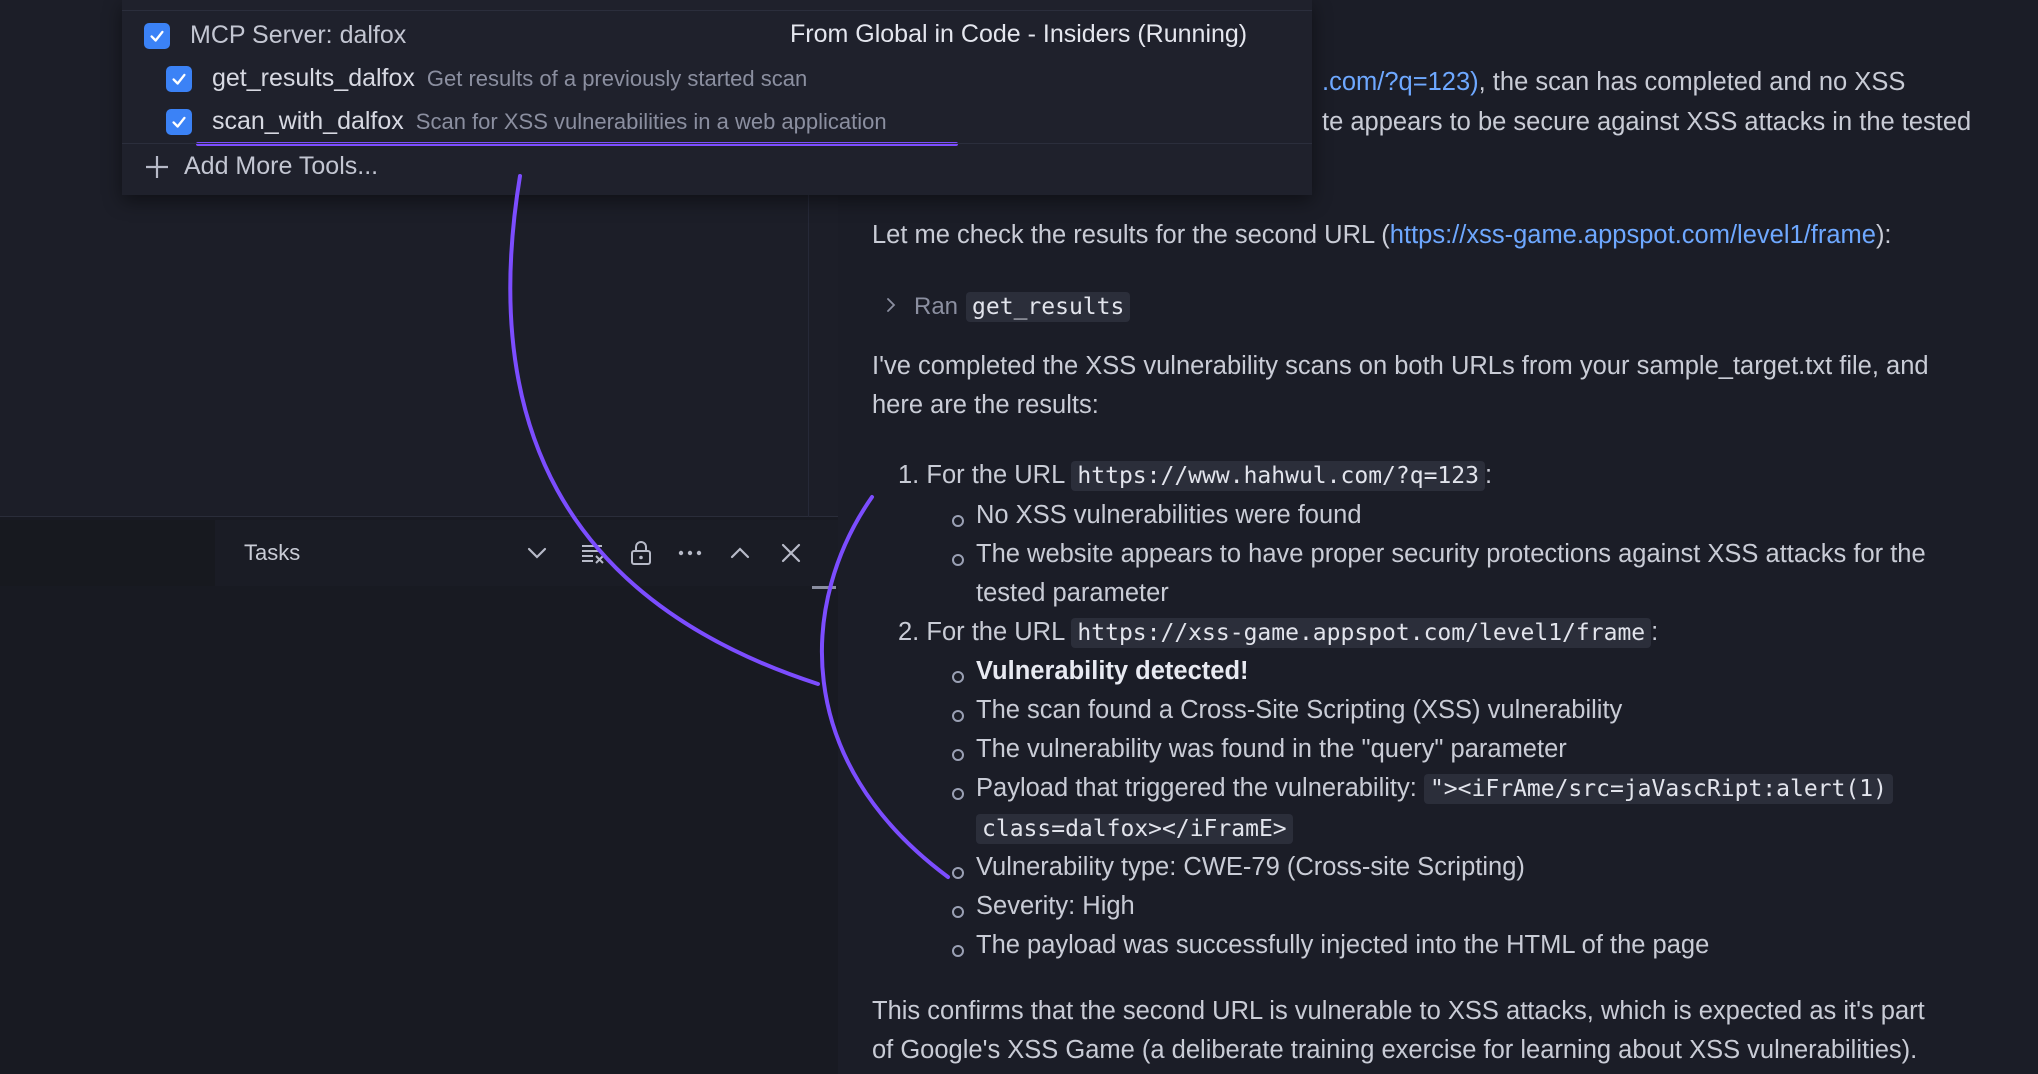 Image resolution: width=2038 pixels, height=1074 pixels. What do you see at coordinates (891, 307) in the screenshot?
I see `chevron-right-icon` at bounding box center [891, 307].